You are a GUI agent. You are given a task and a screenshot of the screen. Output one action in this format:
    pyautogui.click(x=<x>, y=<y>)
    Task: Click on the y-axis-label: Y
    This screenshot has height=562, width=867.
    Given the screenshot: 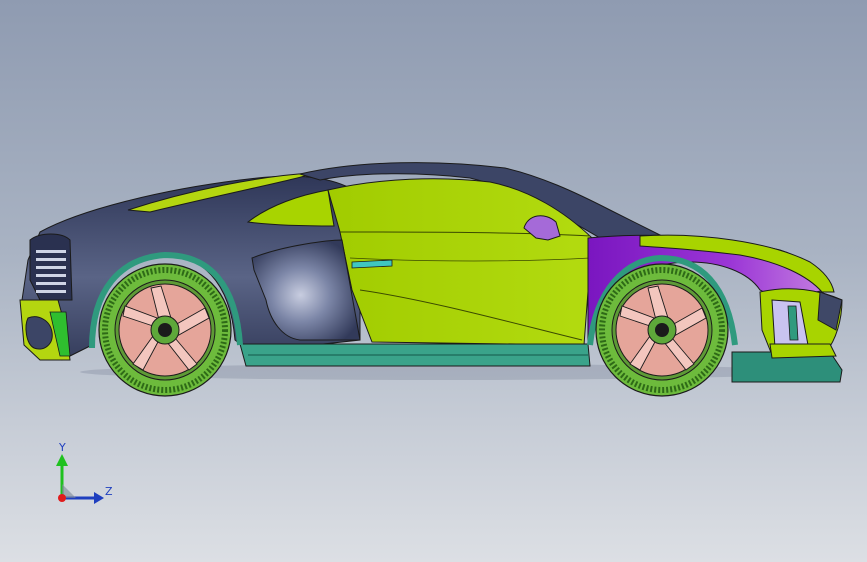 What is the action you would take?
    pyautogui.click(x=62, y=447)
    